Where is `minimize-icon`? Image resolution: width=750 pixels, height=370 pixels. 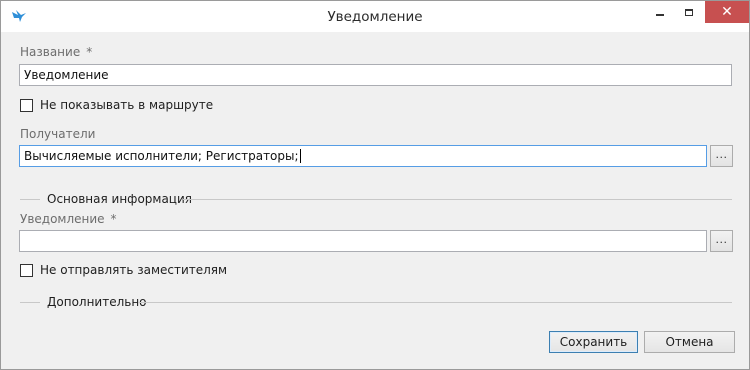 minimize-icon is located at coordinates (660, 15).